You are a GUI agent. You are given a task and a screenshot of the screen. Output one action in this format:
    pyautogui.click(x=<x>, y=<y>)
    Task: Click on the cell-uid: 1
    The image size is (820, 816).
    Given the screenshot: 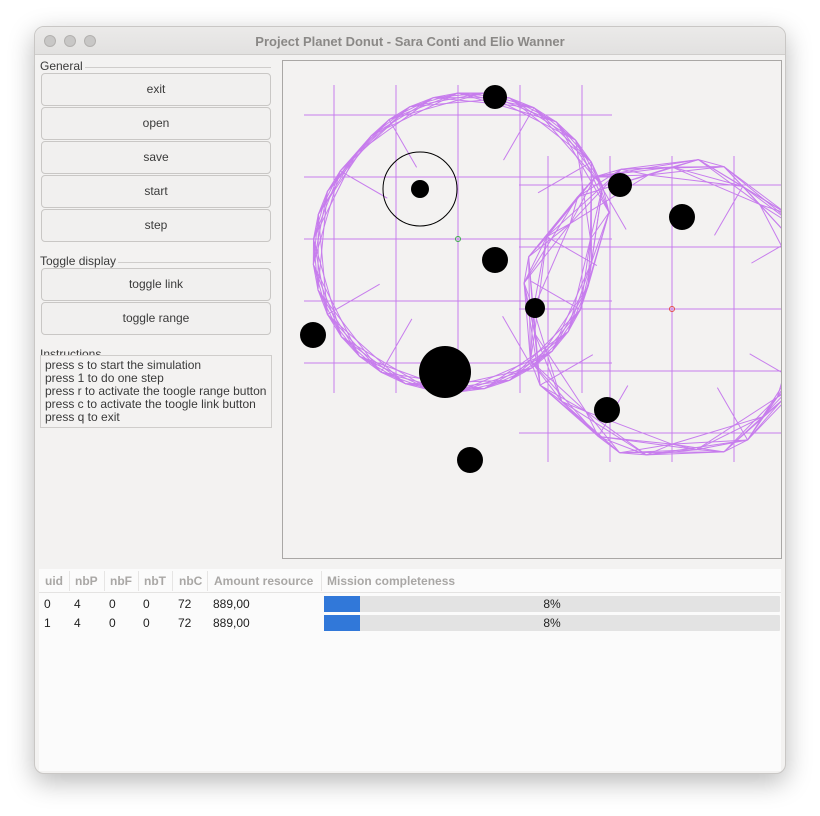 What is the action you would take?
    pyautogui.click(x=47, y=623)
    